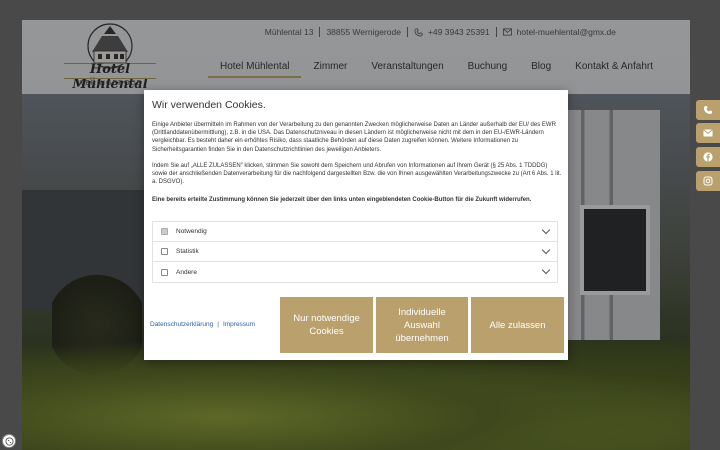  I want to click on option-label: Statistik, so click(187, 251).